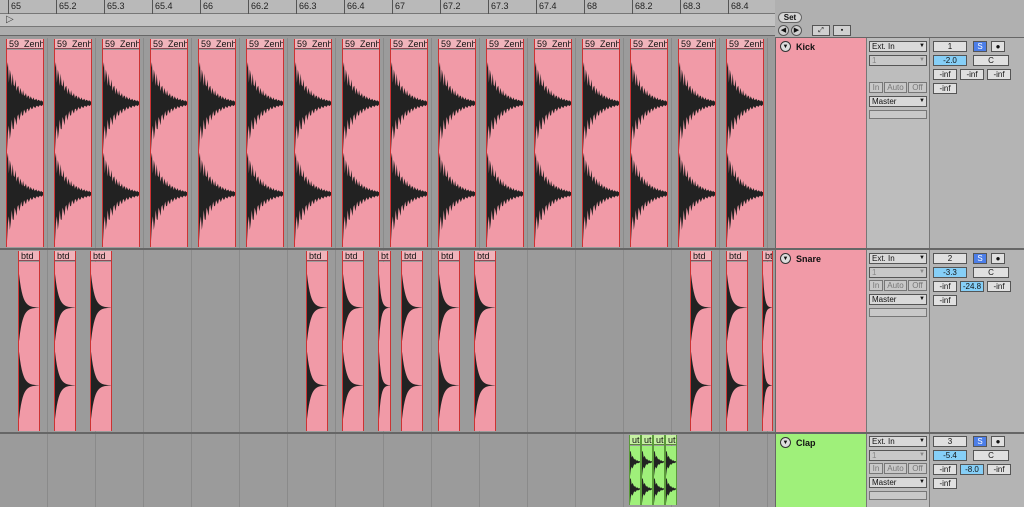 The width and height of the screenshot is (1024, 507). Describe the element at coordinates (805, 47) in the screenshot. I see `track-name: Kick` at that location.